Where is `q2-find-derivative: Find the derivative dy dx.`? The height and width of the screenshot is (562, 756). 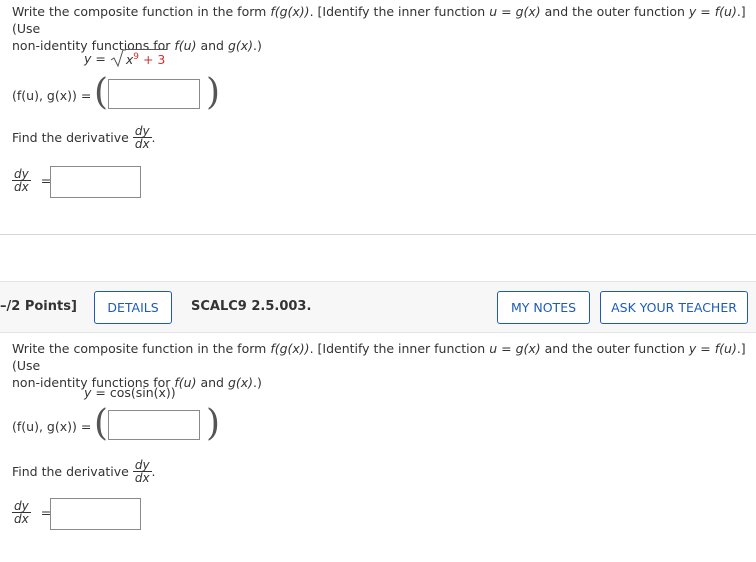 q2-find-derivative: Find the derivative dy dx. is located at coordinates (84, 471).